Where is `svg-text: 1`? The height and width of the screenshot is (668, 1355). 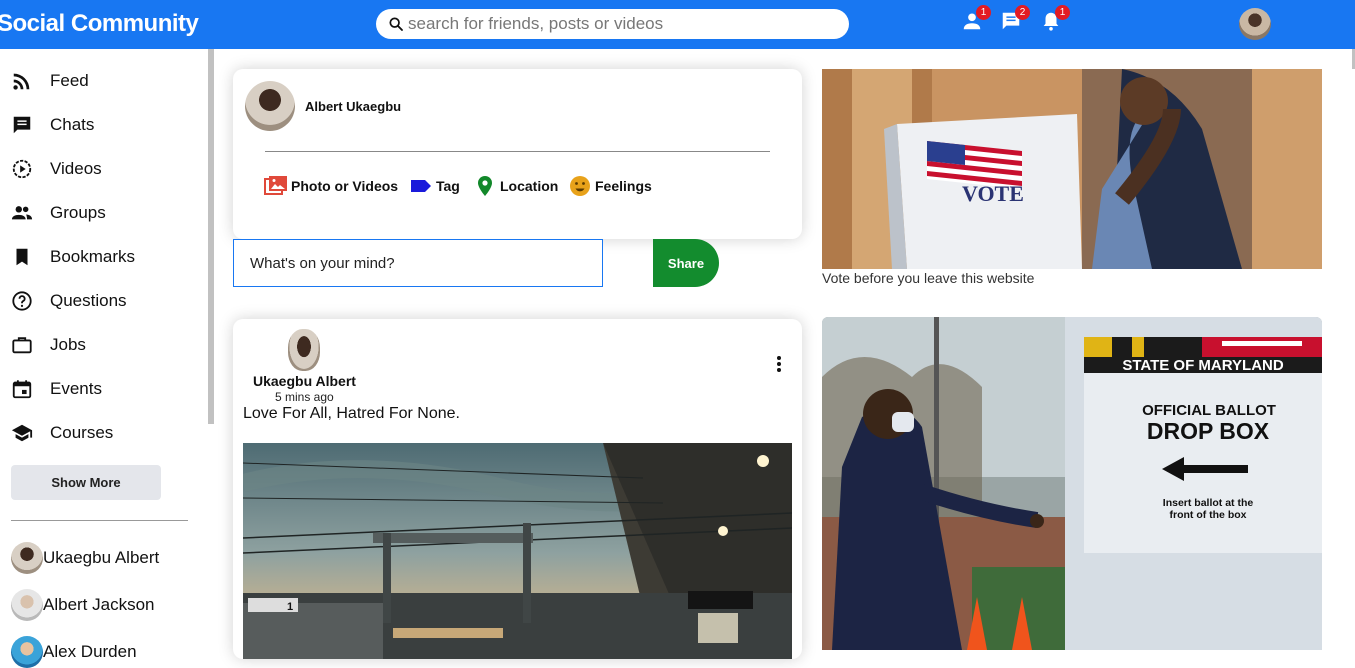
svg-text: 1 is located at coordinates (290, 607).